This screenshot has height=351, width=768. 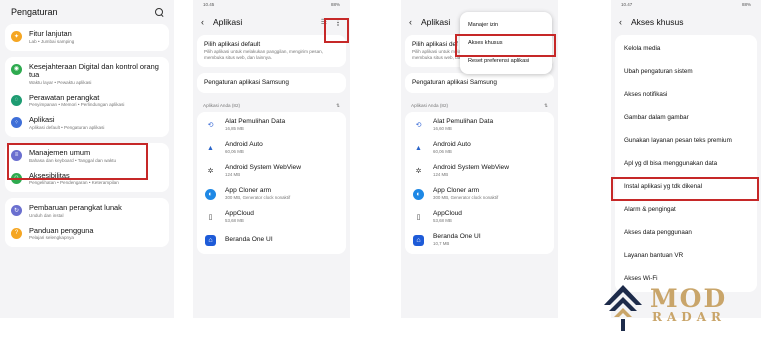 I want to click on app-size: 16,85 MB, so click(x=234, y=129).